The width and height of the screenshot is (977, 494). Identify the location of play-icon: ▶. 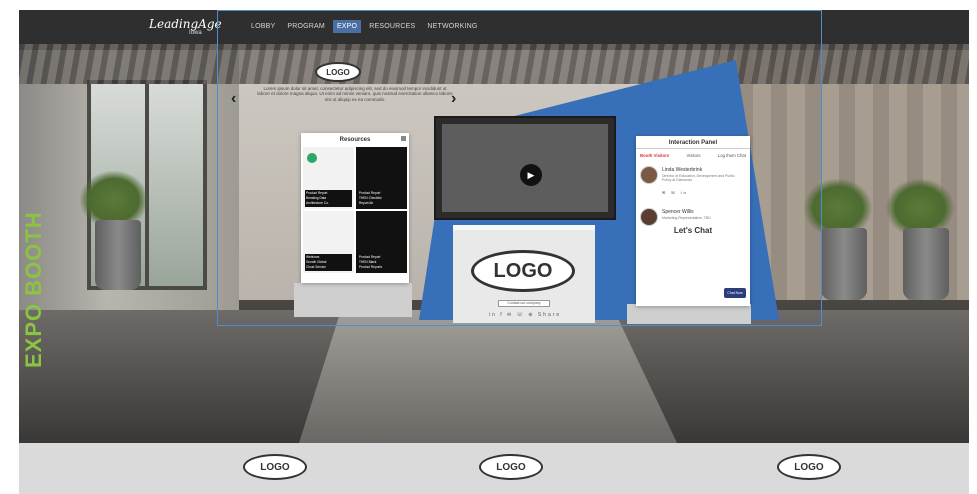
(531, 175).